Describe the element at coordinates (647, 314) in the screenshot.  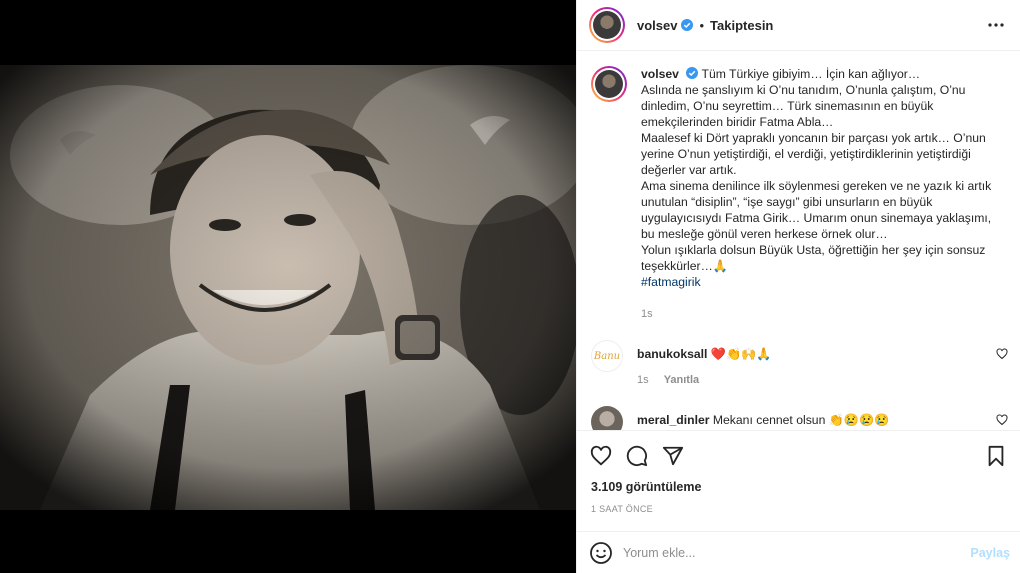
I see `caption-time: 1s` at that location.